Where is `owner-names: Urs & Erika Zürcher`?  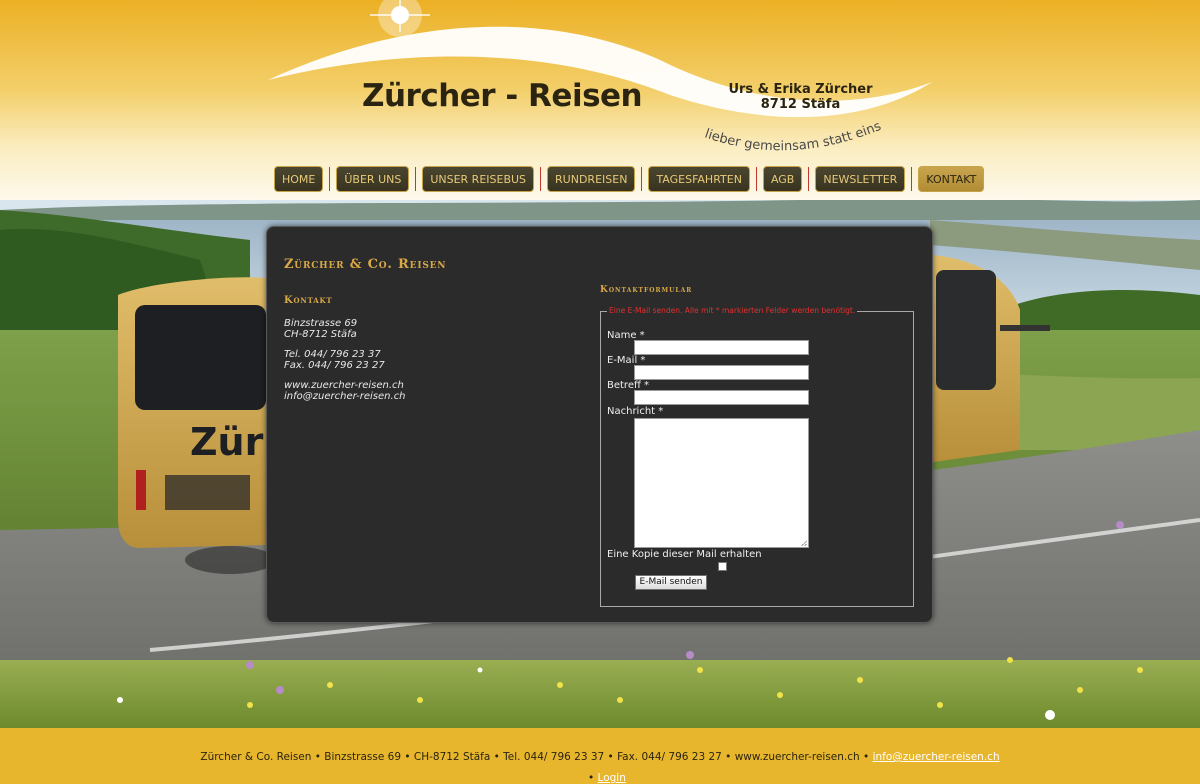
owner-names: Urs & Erika Zürcher is located at coordinates (800, 89).